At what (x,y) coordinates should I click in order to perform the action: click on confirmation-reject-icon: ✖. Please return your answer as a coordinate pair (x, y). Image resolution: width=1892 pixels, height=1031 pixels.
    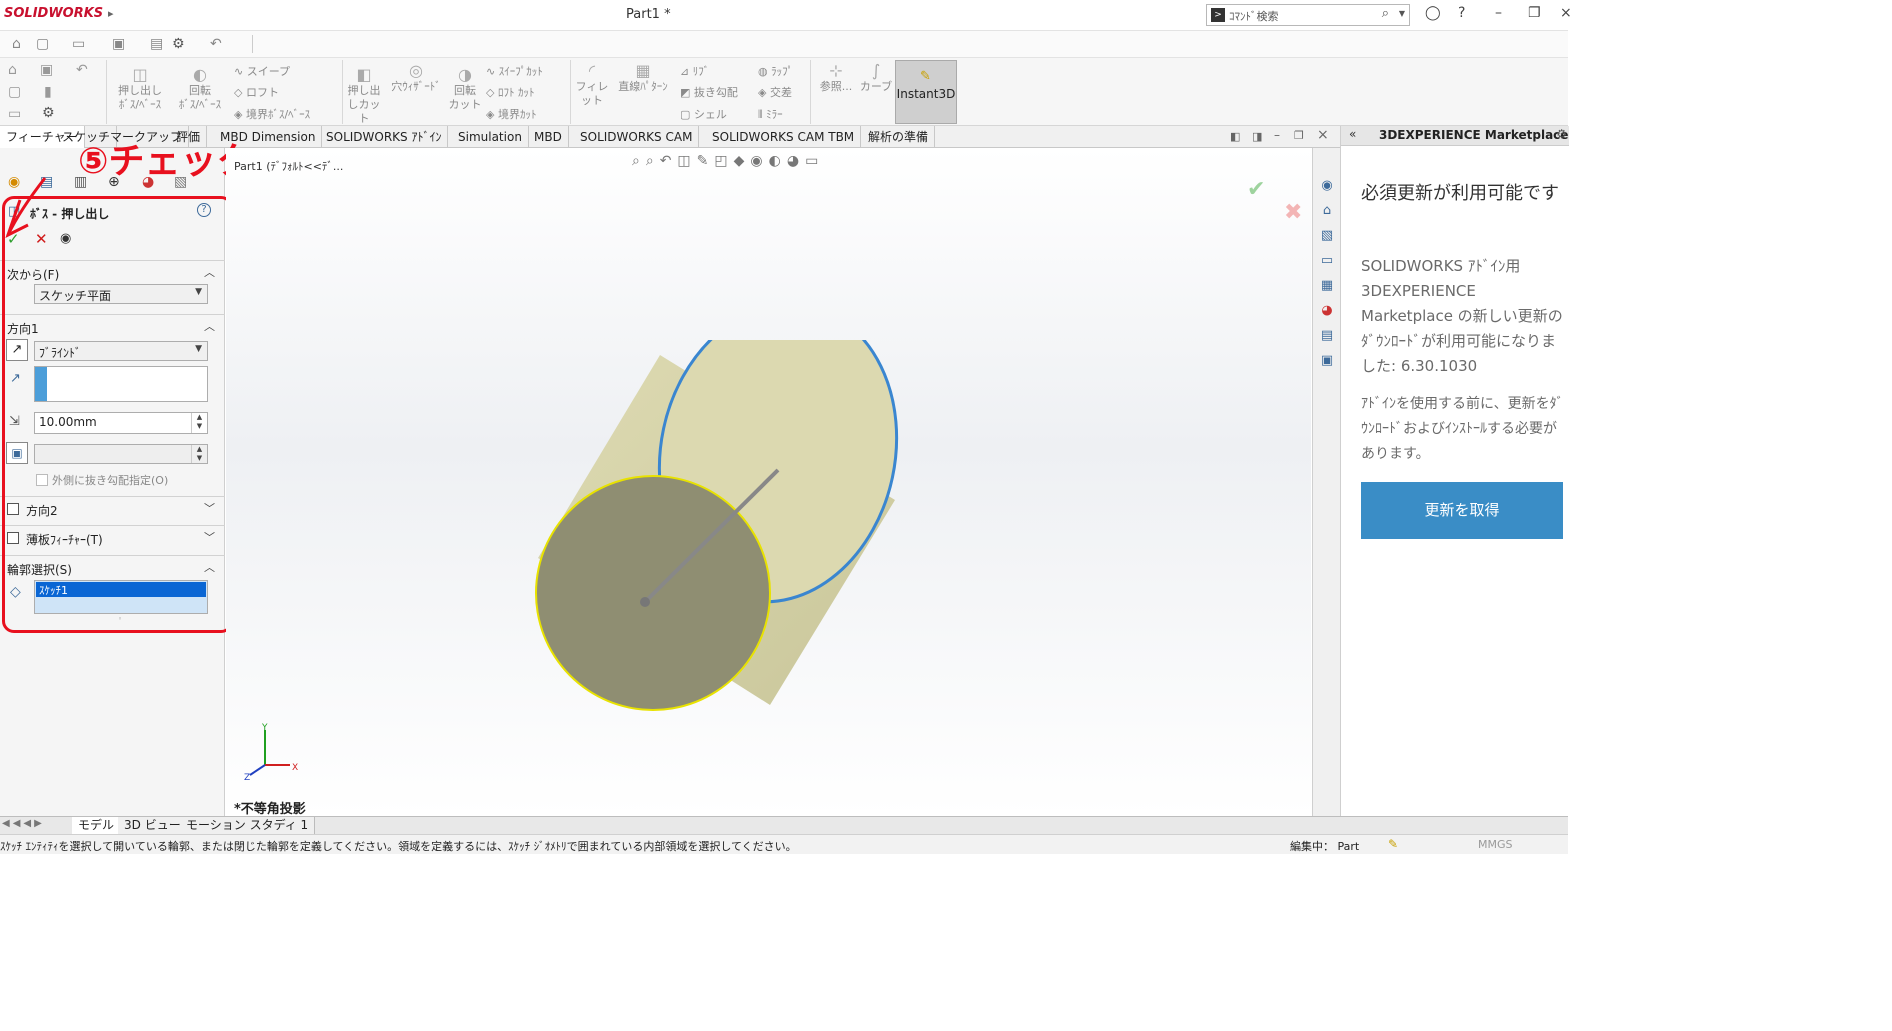
    Looking at the image, I should click on (1293, 212).